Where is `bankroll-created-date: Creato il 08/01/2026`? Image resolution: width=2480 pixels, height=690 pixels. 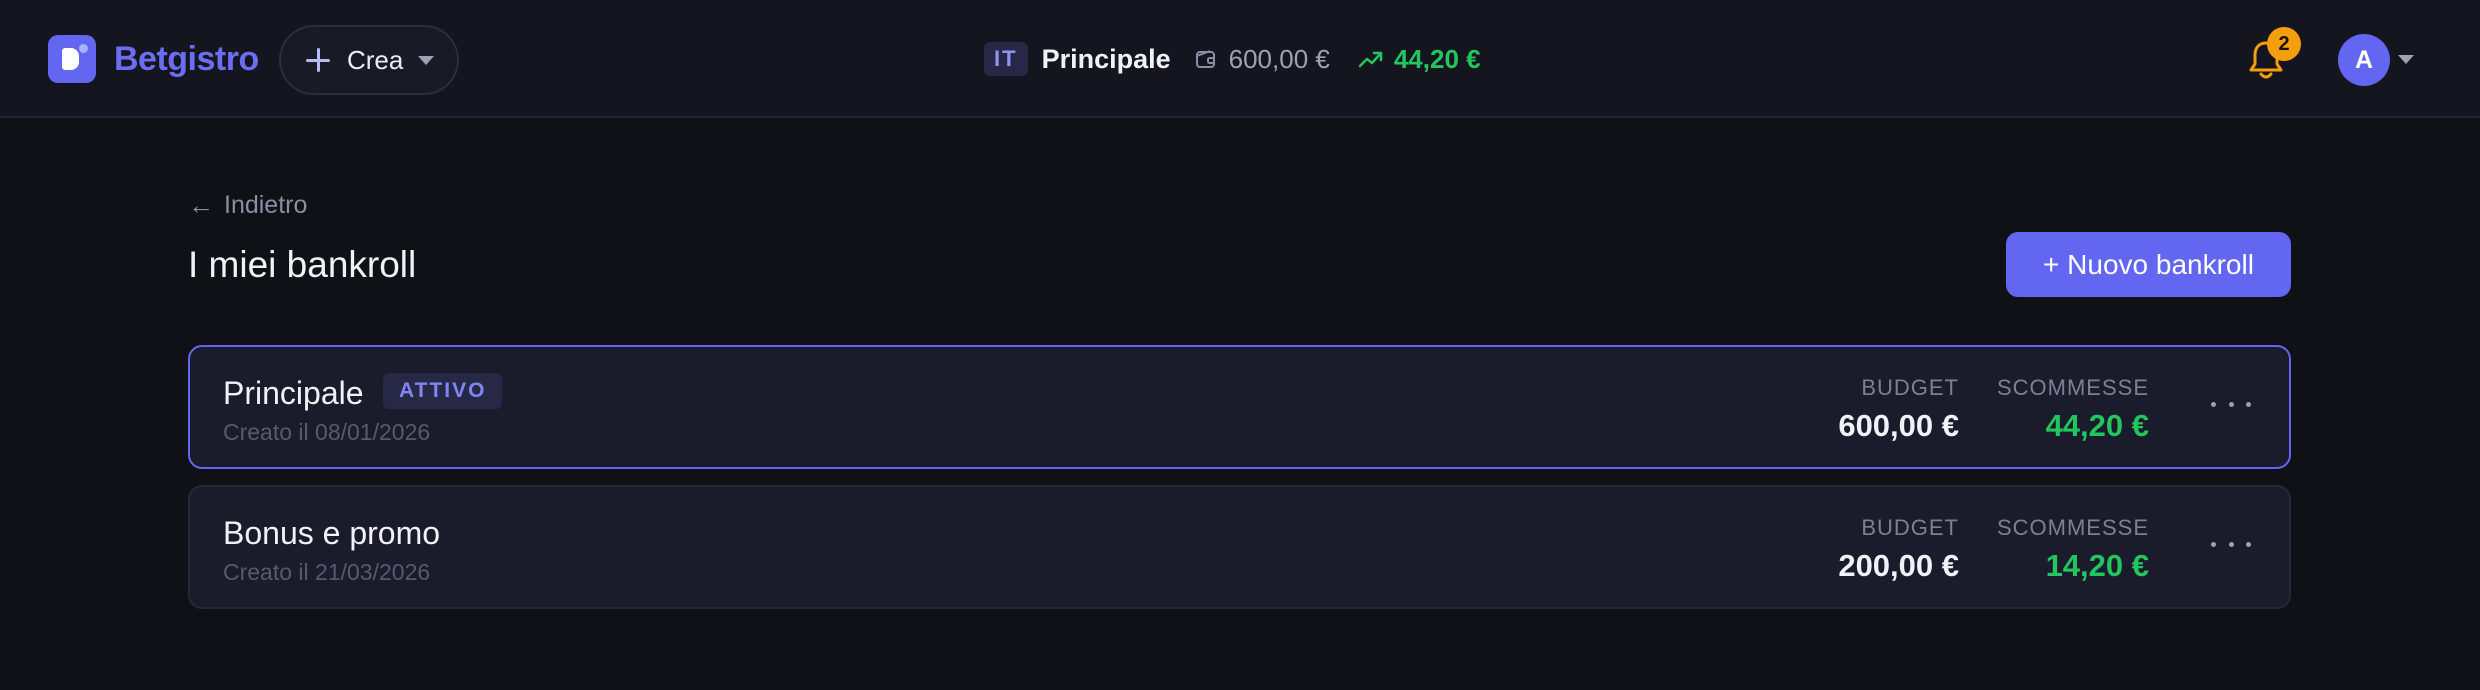
bankroll-created-date: Creato il 08/01/2026 is located at coordinates (327, 432).